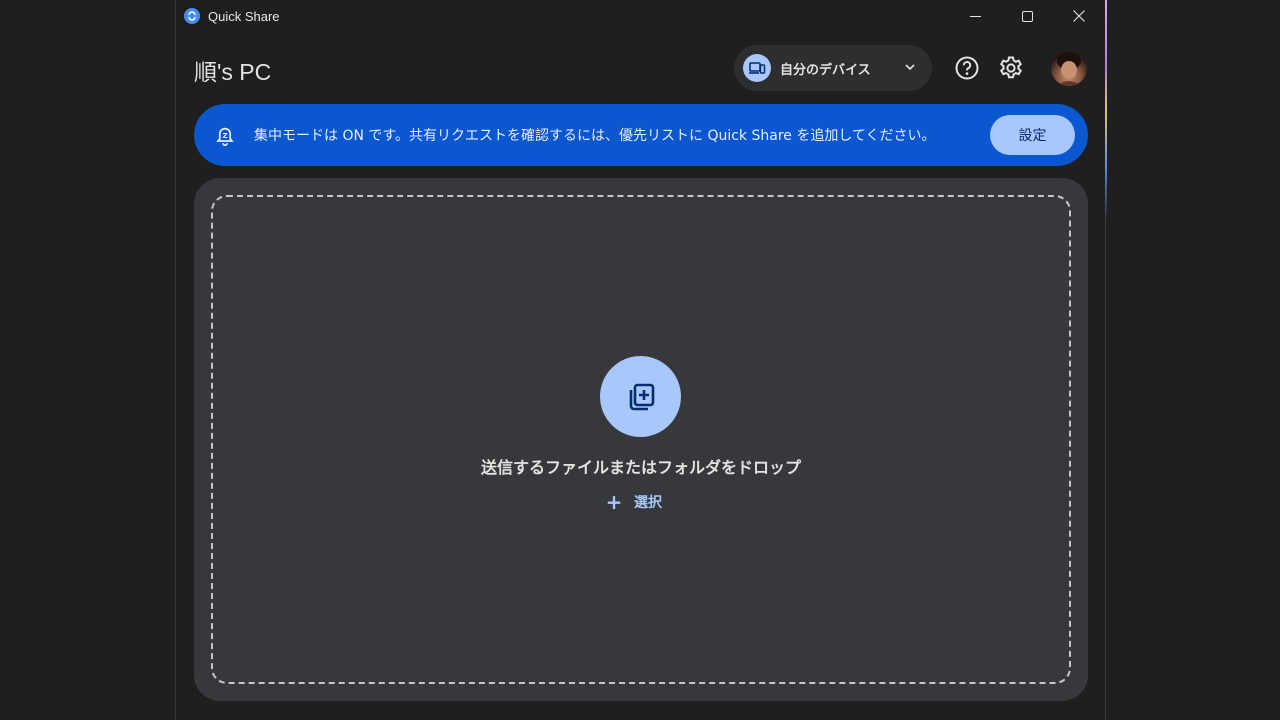 The width and height of the screenshot is (1280, 720). Describe the element at coordinates (825, 70) in the screenshot. I see `visibility-label: 自分のデバイス` at that location.